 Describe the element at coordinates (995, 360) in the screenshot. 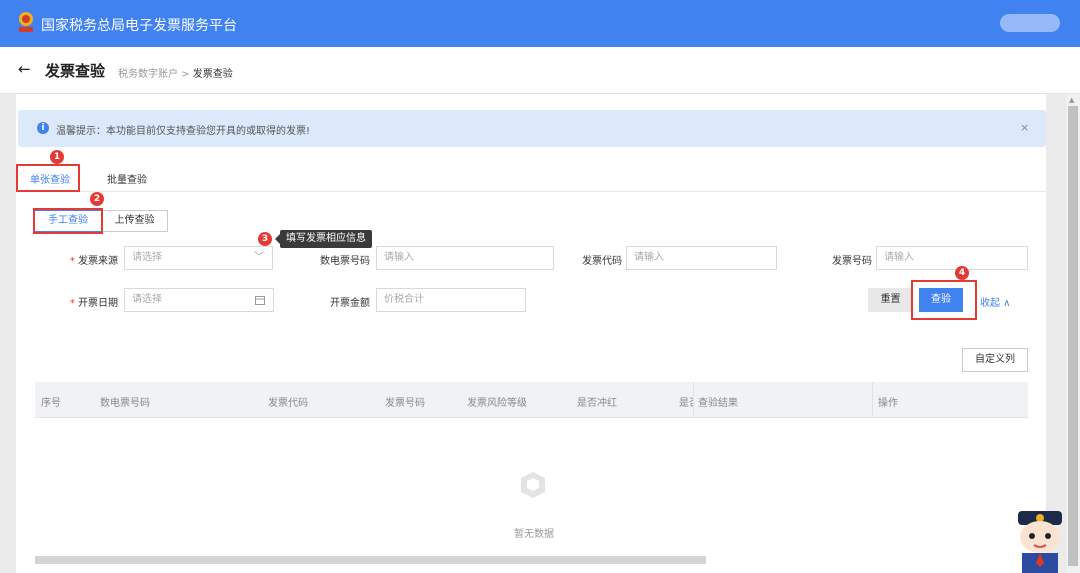

I see `custom-columns-button: 自定义列` at that location.